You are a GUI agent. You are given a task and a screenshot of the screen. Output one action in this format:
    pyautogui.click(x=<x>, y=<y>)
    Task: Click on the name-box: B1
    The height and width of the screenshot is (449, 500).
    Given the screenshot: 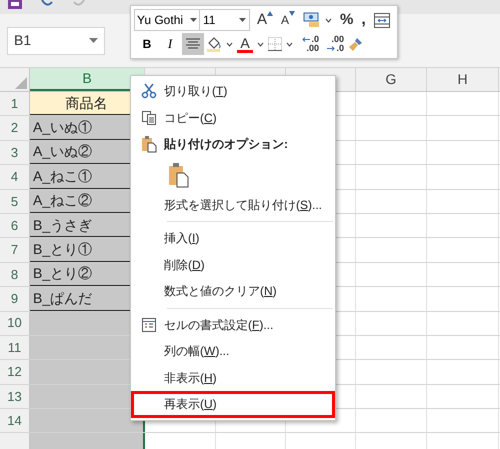 What is the action you would take?
    pyautogui.click(x=56, y=40)
    